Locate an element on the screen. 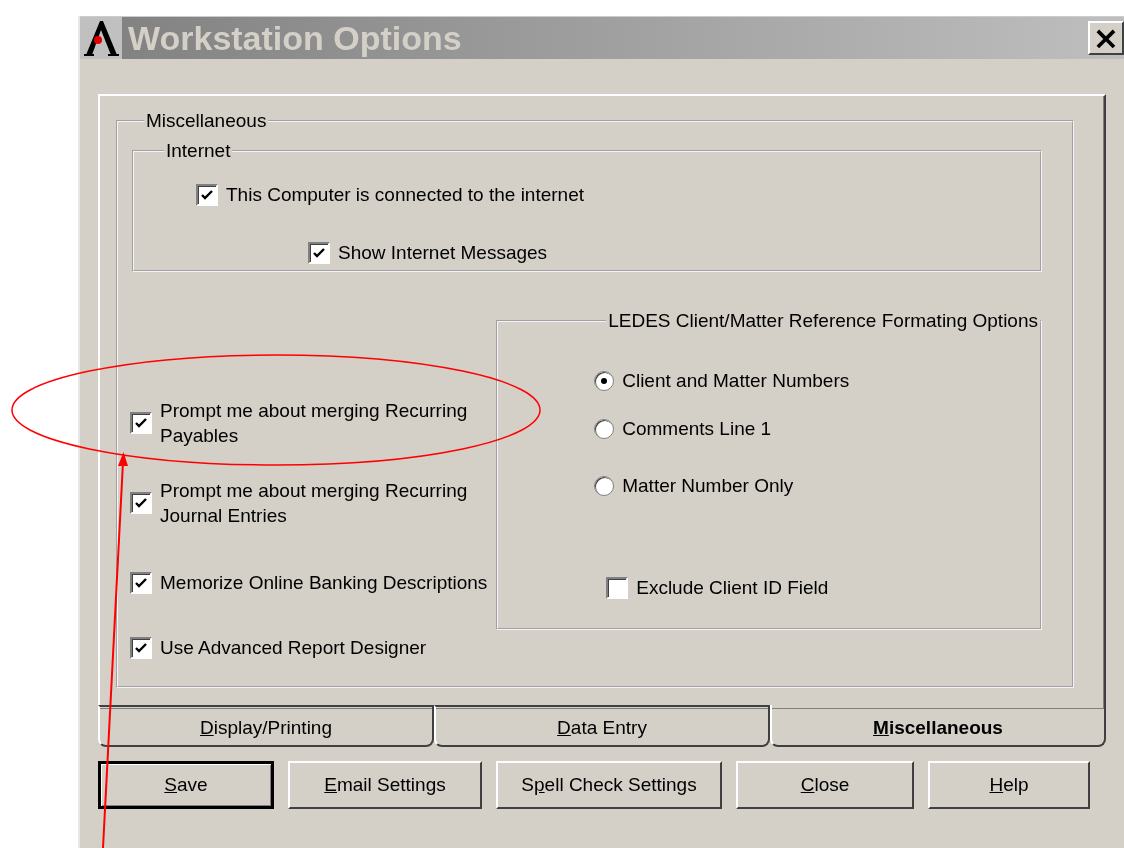 Image resolution: width=1124 pixels, height=848 pixels. close-button: × is located at coordinates (1106, 38).